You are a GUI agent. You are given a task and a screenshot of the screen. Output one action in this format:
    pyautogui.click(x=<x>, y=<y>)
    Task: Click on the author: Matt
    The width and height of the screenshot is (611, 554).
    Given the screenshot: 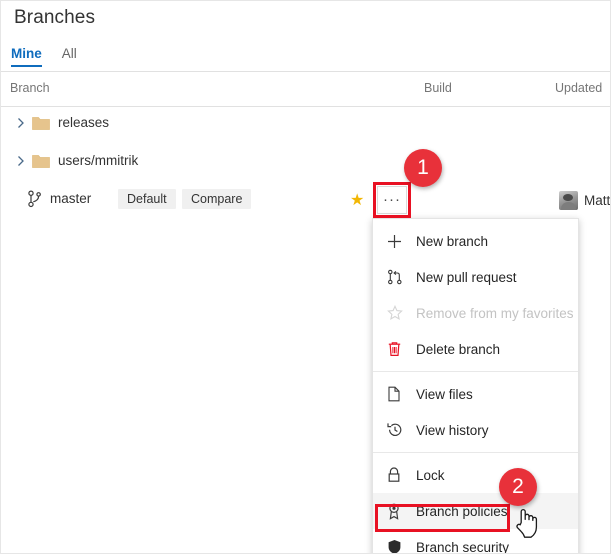 What is the action you would take?
    pyautogui.click(x=584, y=200)
    